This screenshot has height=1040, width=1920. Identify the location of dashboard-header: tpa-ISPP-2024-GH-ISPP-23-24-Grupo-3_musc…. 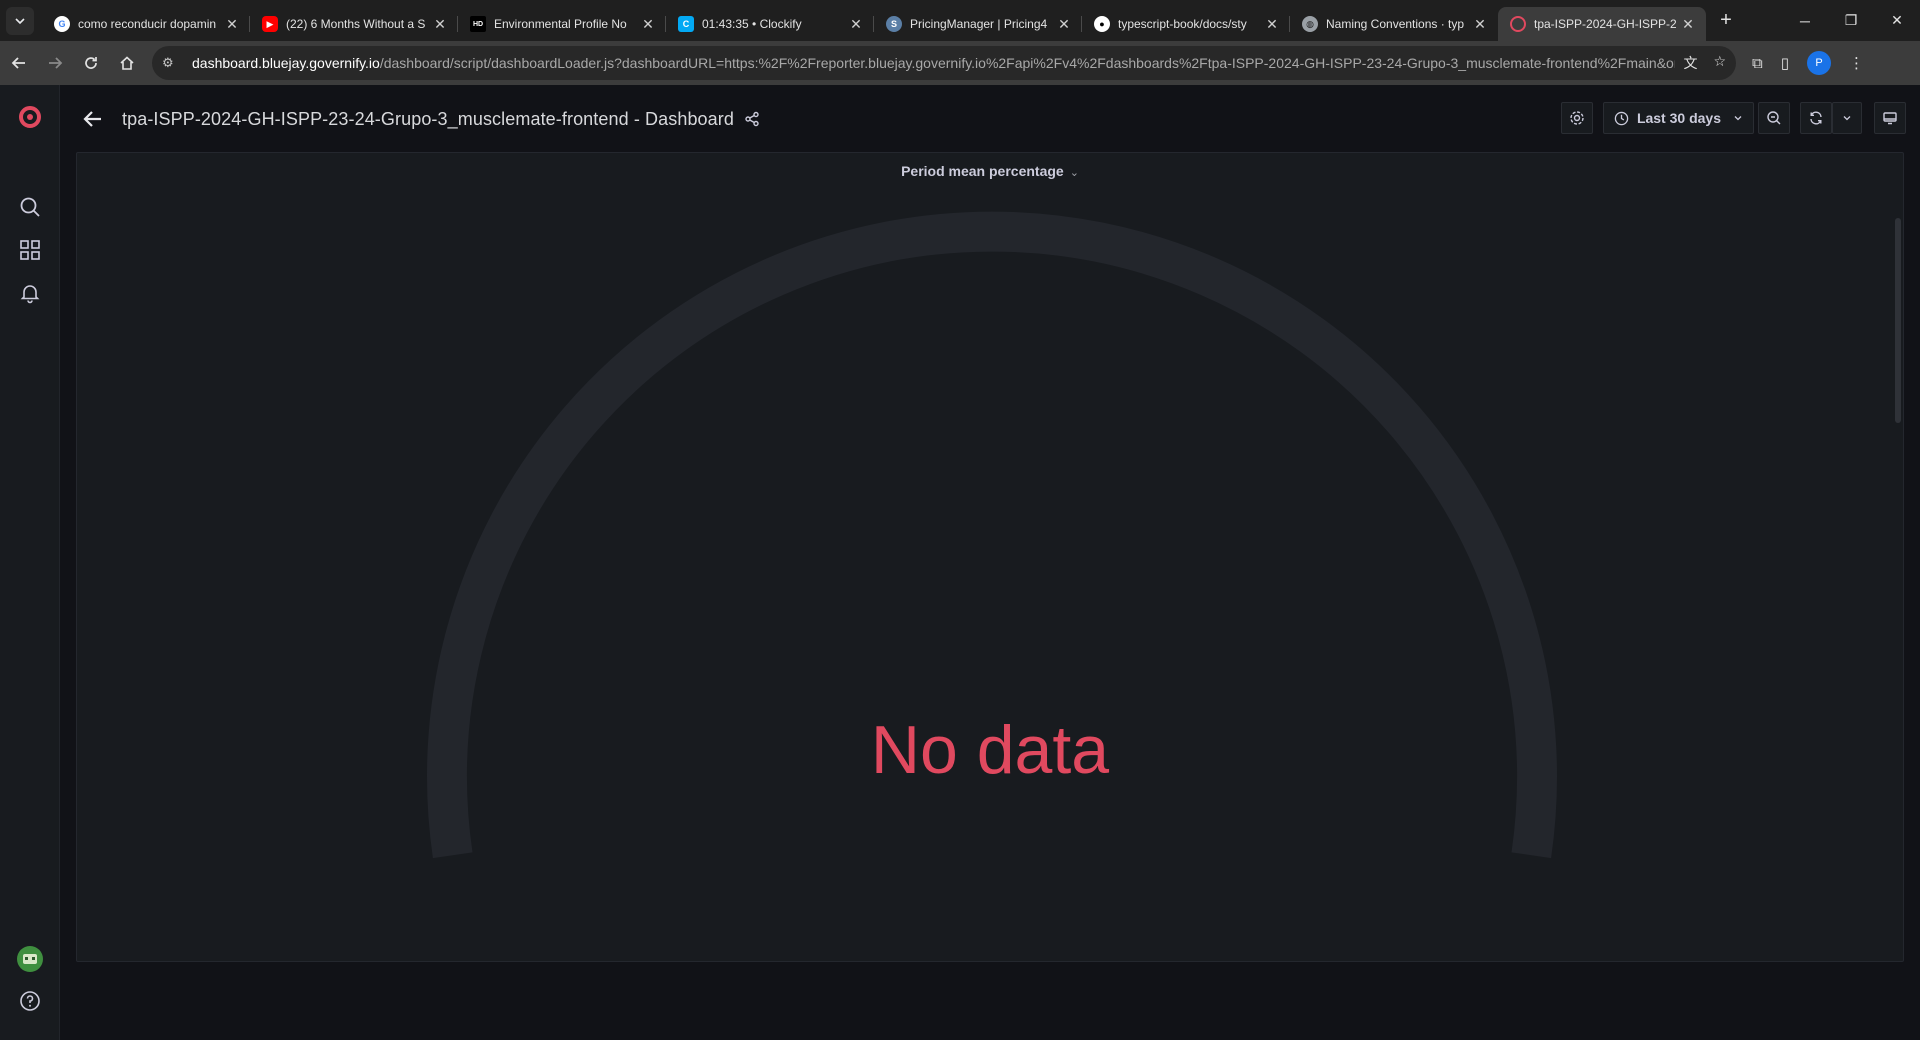
(990, 119).